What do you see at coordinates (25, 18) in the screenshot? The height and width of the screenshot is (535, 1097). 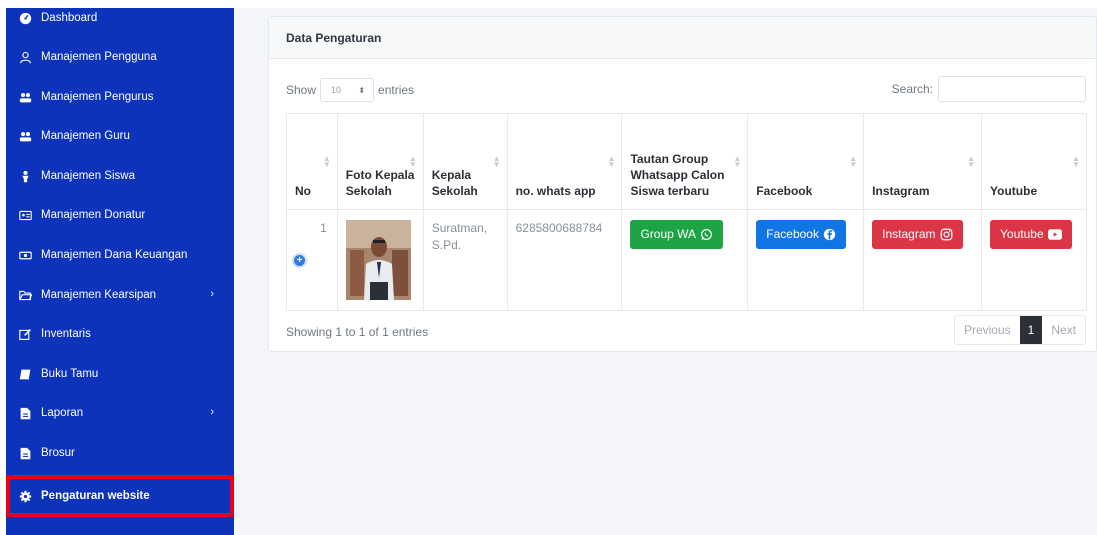 I see `dashboard-icon` at bounding box center [25, 18].